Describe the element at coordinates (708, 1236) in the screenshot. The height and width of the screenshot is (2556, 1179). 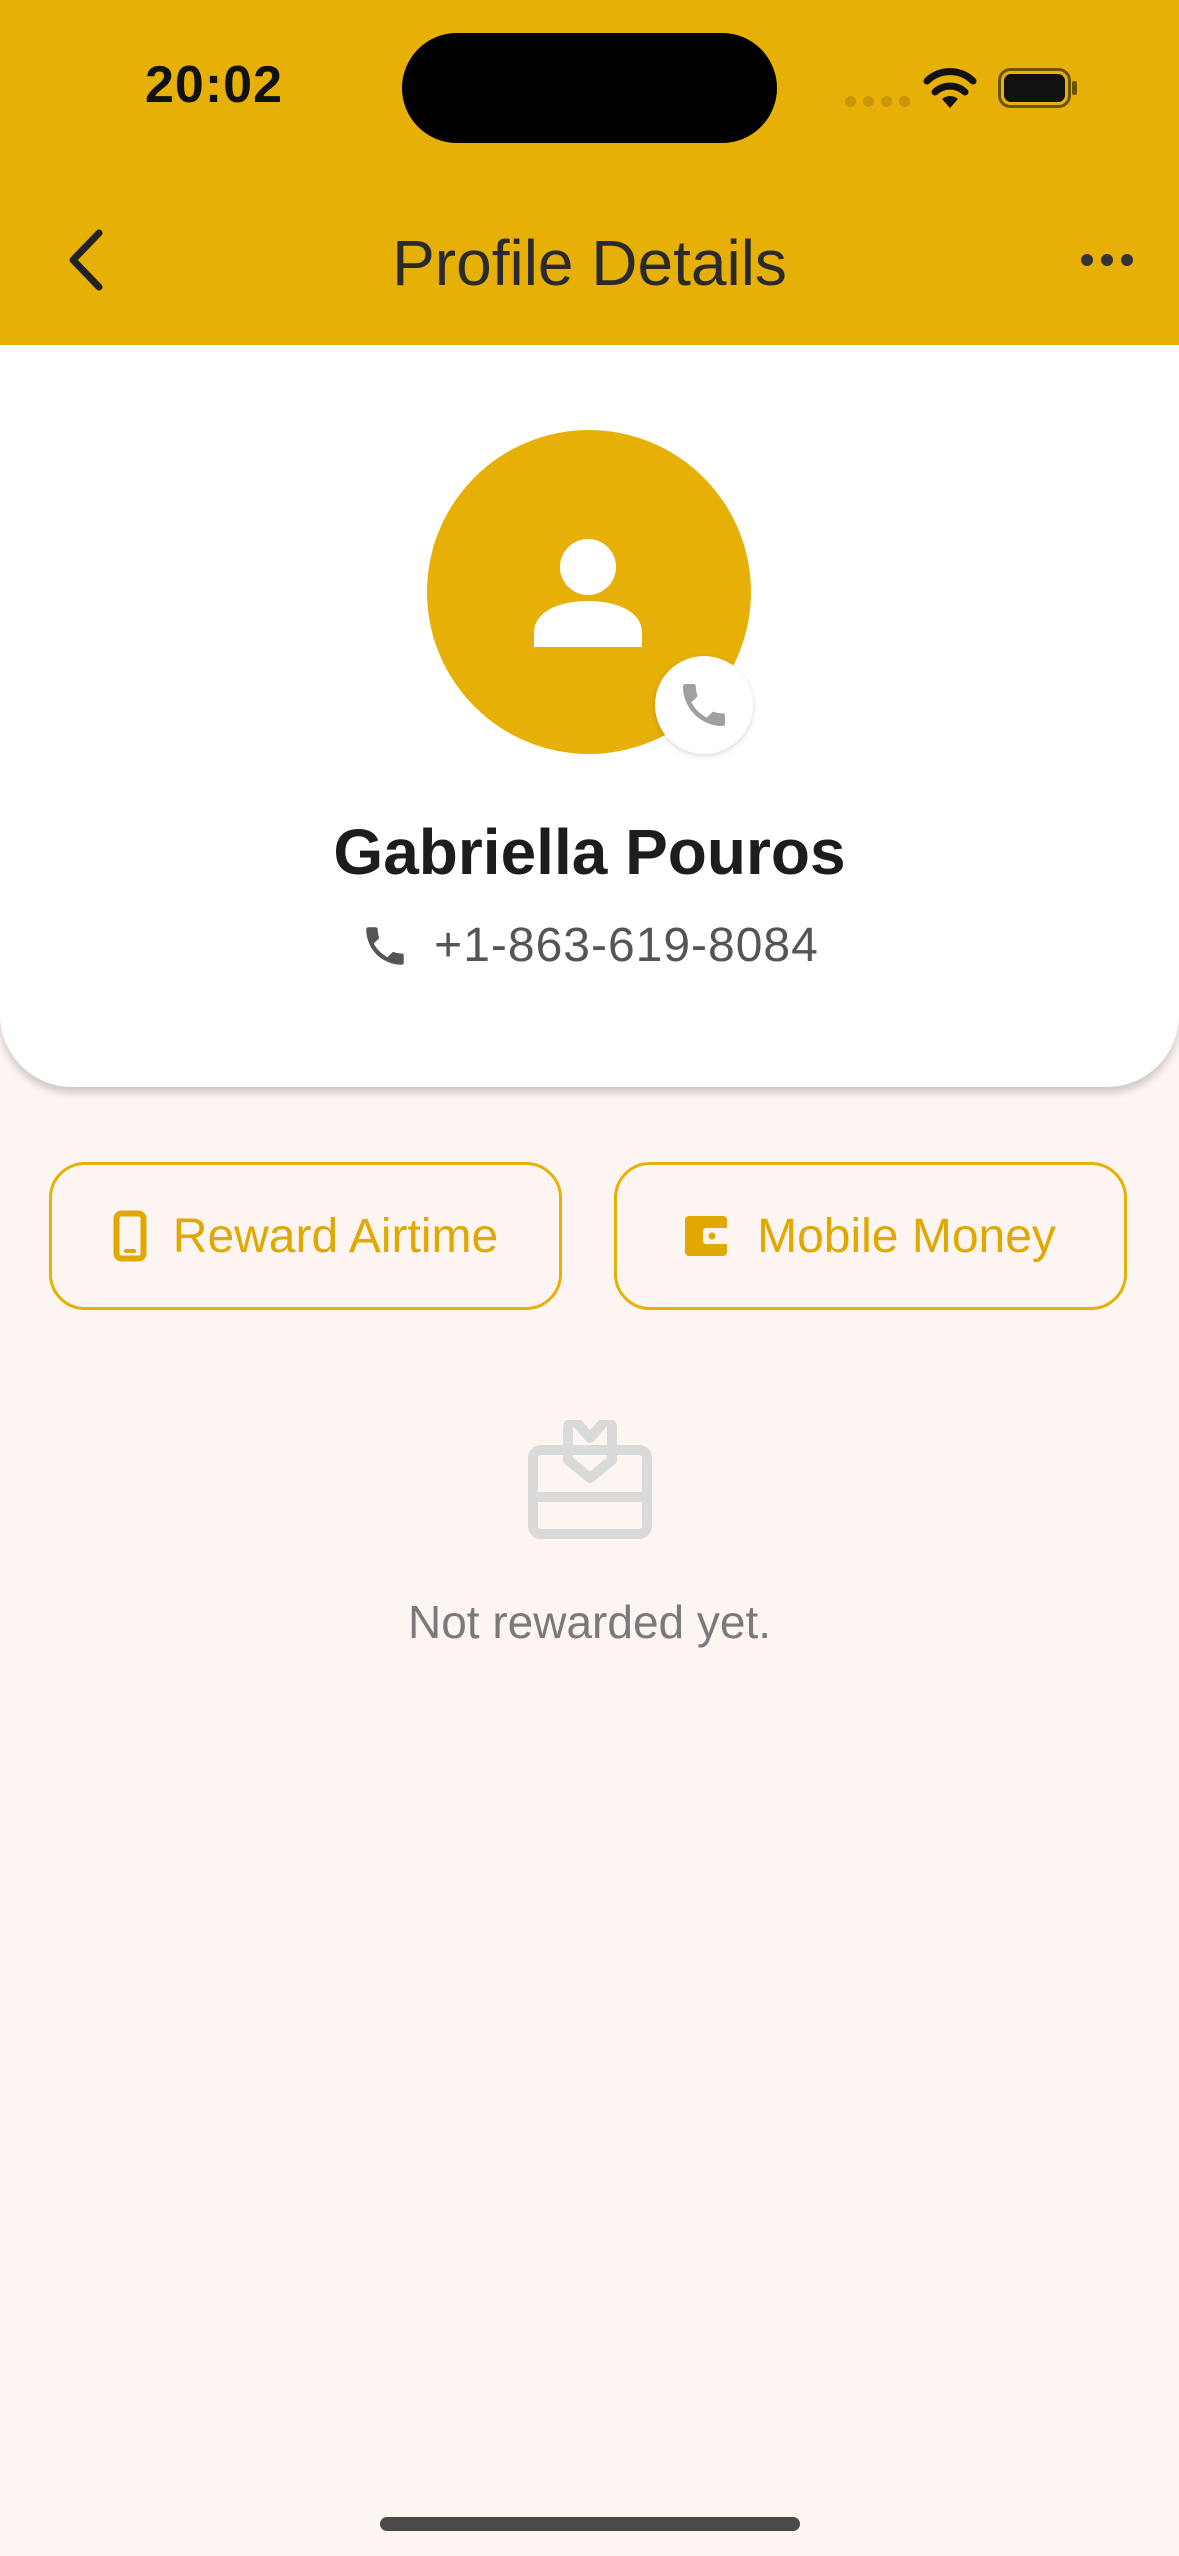
I see `wallet-icon` at that location.